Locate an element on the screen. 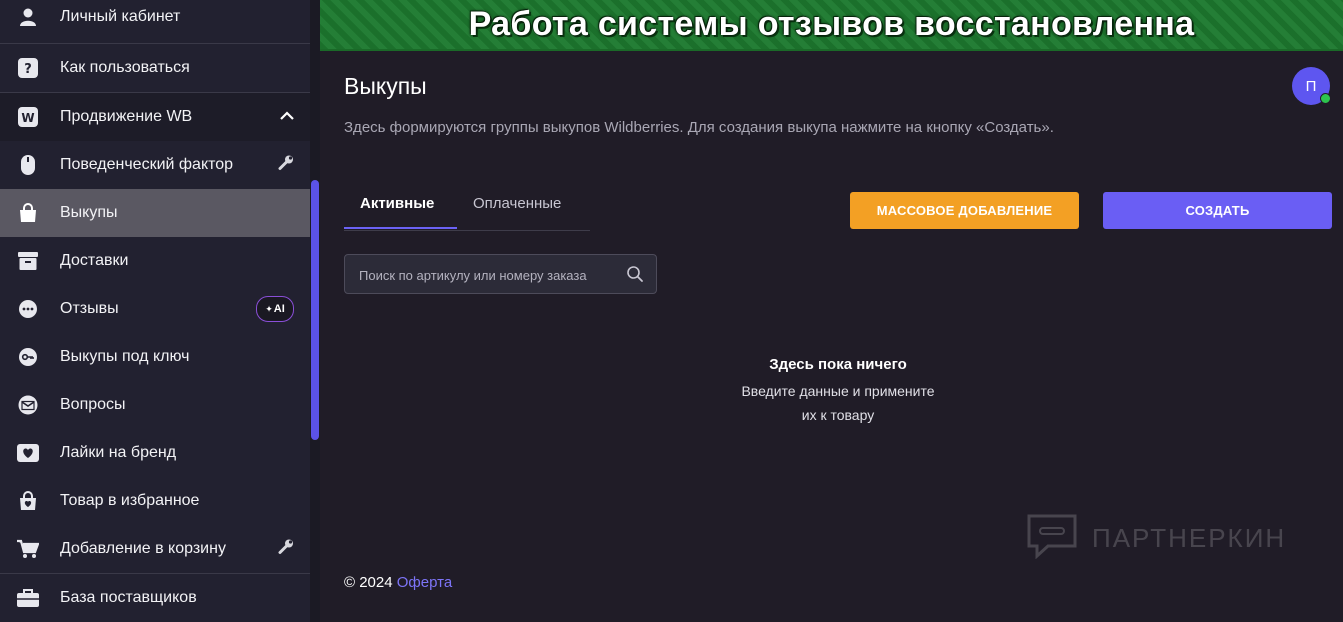 The height and width of the screenshot is (622, 1343). ai-badge: ✦ AI is located at coordinates (275, 309).